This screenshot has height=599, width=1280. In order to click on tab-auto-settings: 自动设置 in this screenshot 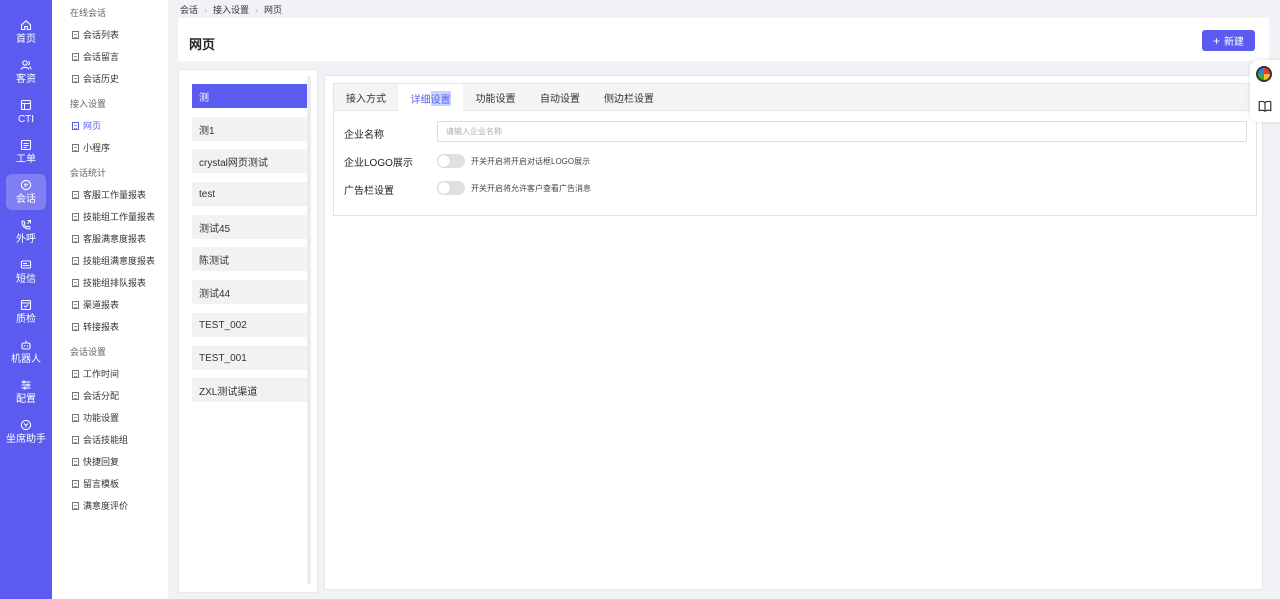, I will do `click(560, 97)`.